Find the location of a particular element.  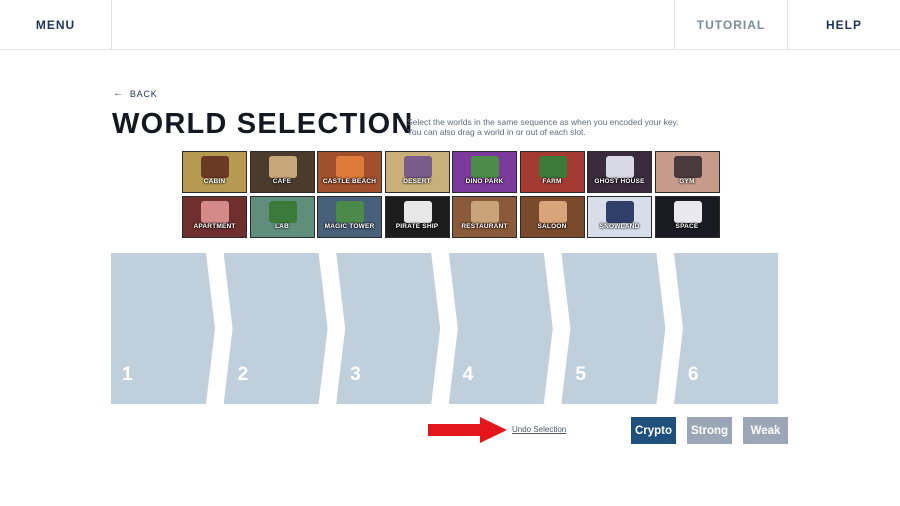

slot-1: 1 is located at coordinates (163, 328).